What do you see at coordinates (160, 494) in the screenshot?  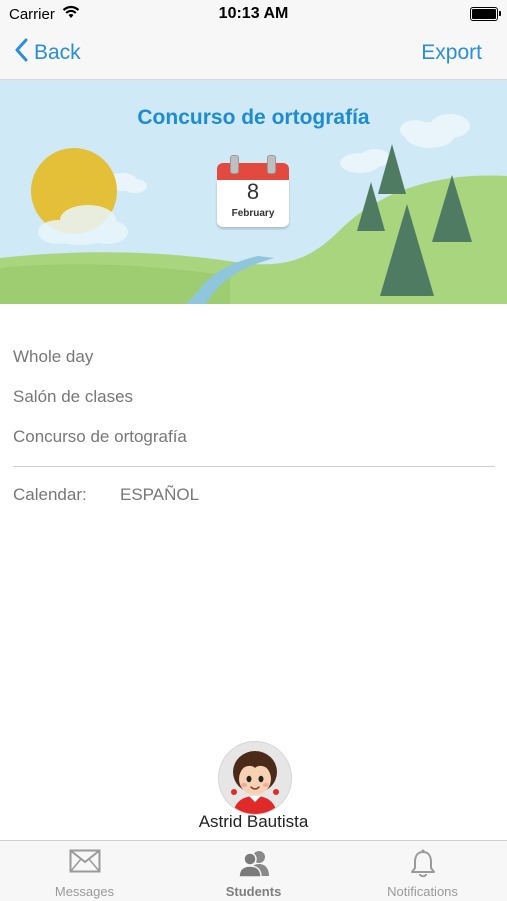 I see `calendar-value: ESPAÑOL` at bounding box center [160, 494].